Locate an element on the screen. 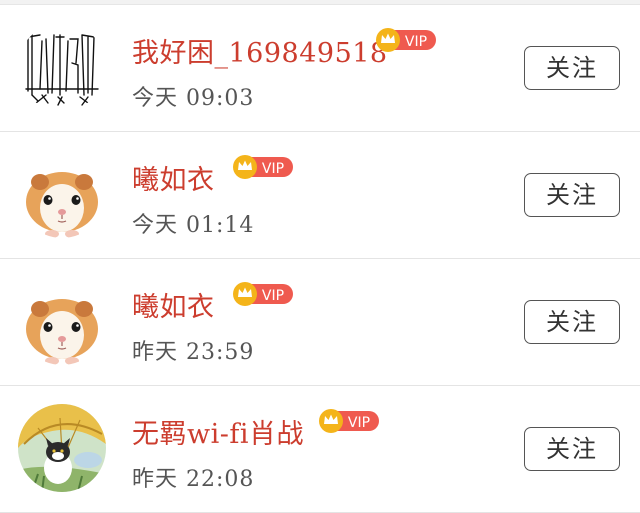  username: 无羁wi-fi肖战 is located at coordinates (218, 431).